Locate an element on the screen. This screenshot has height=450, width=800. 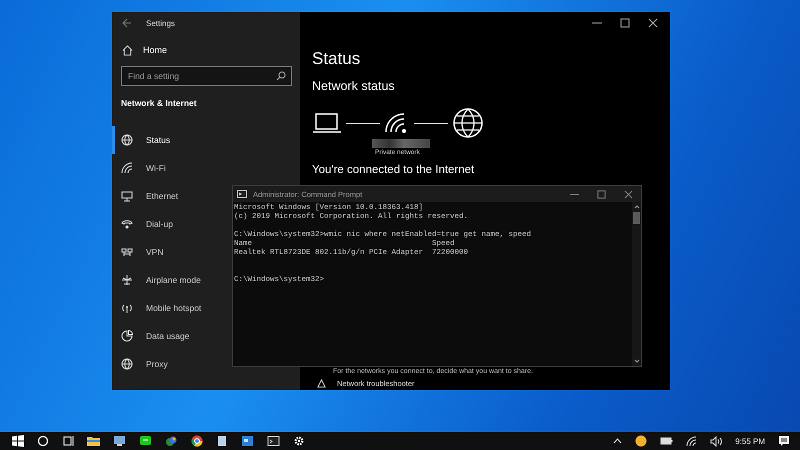
home-link: Home is located at coordinates (206, 50).